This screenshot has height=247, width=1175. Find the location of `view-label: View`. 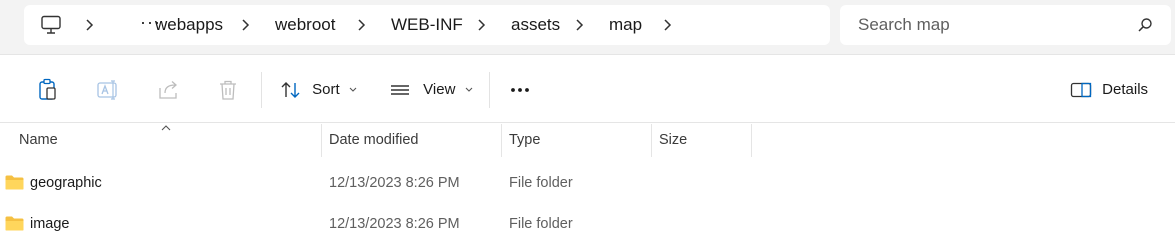

view-label: View is located at coordinates (439, 89).